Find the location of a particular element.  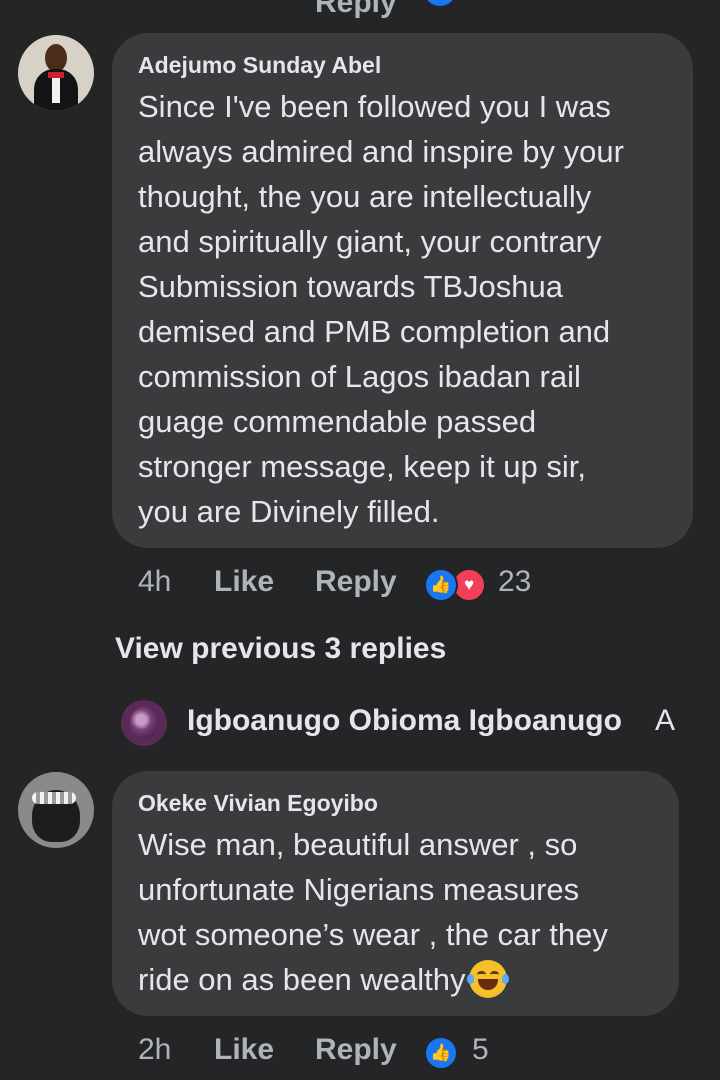

avatar-bowtie is located at coordinates (56, 75).